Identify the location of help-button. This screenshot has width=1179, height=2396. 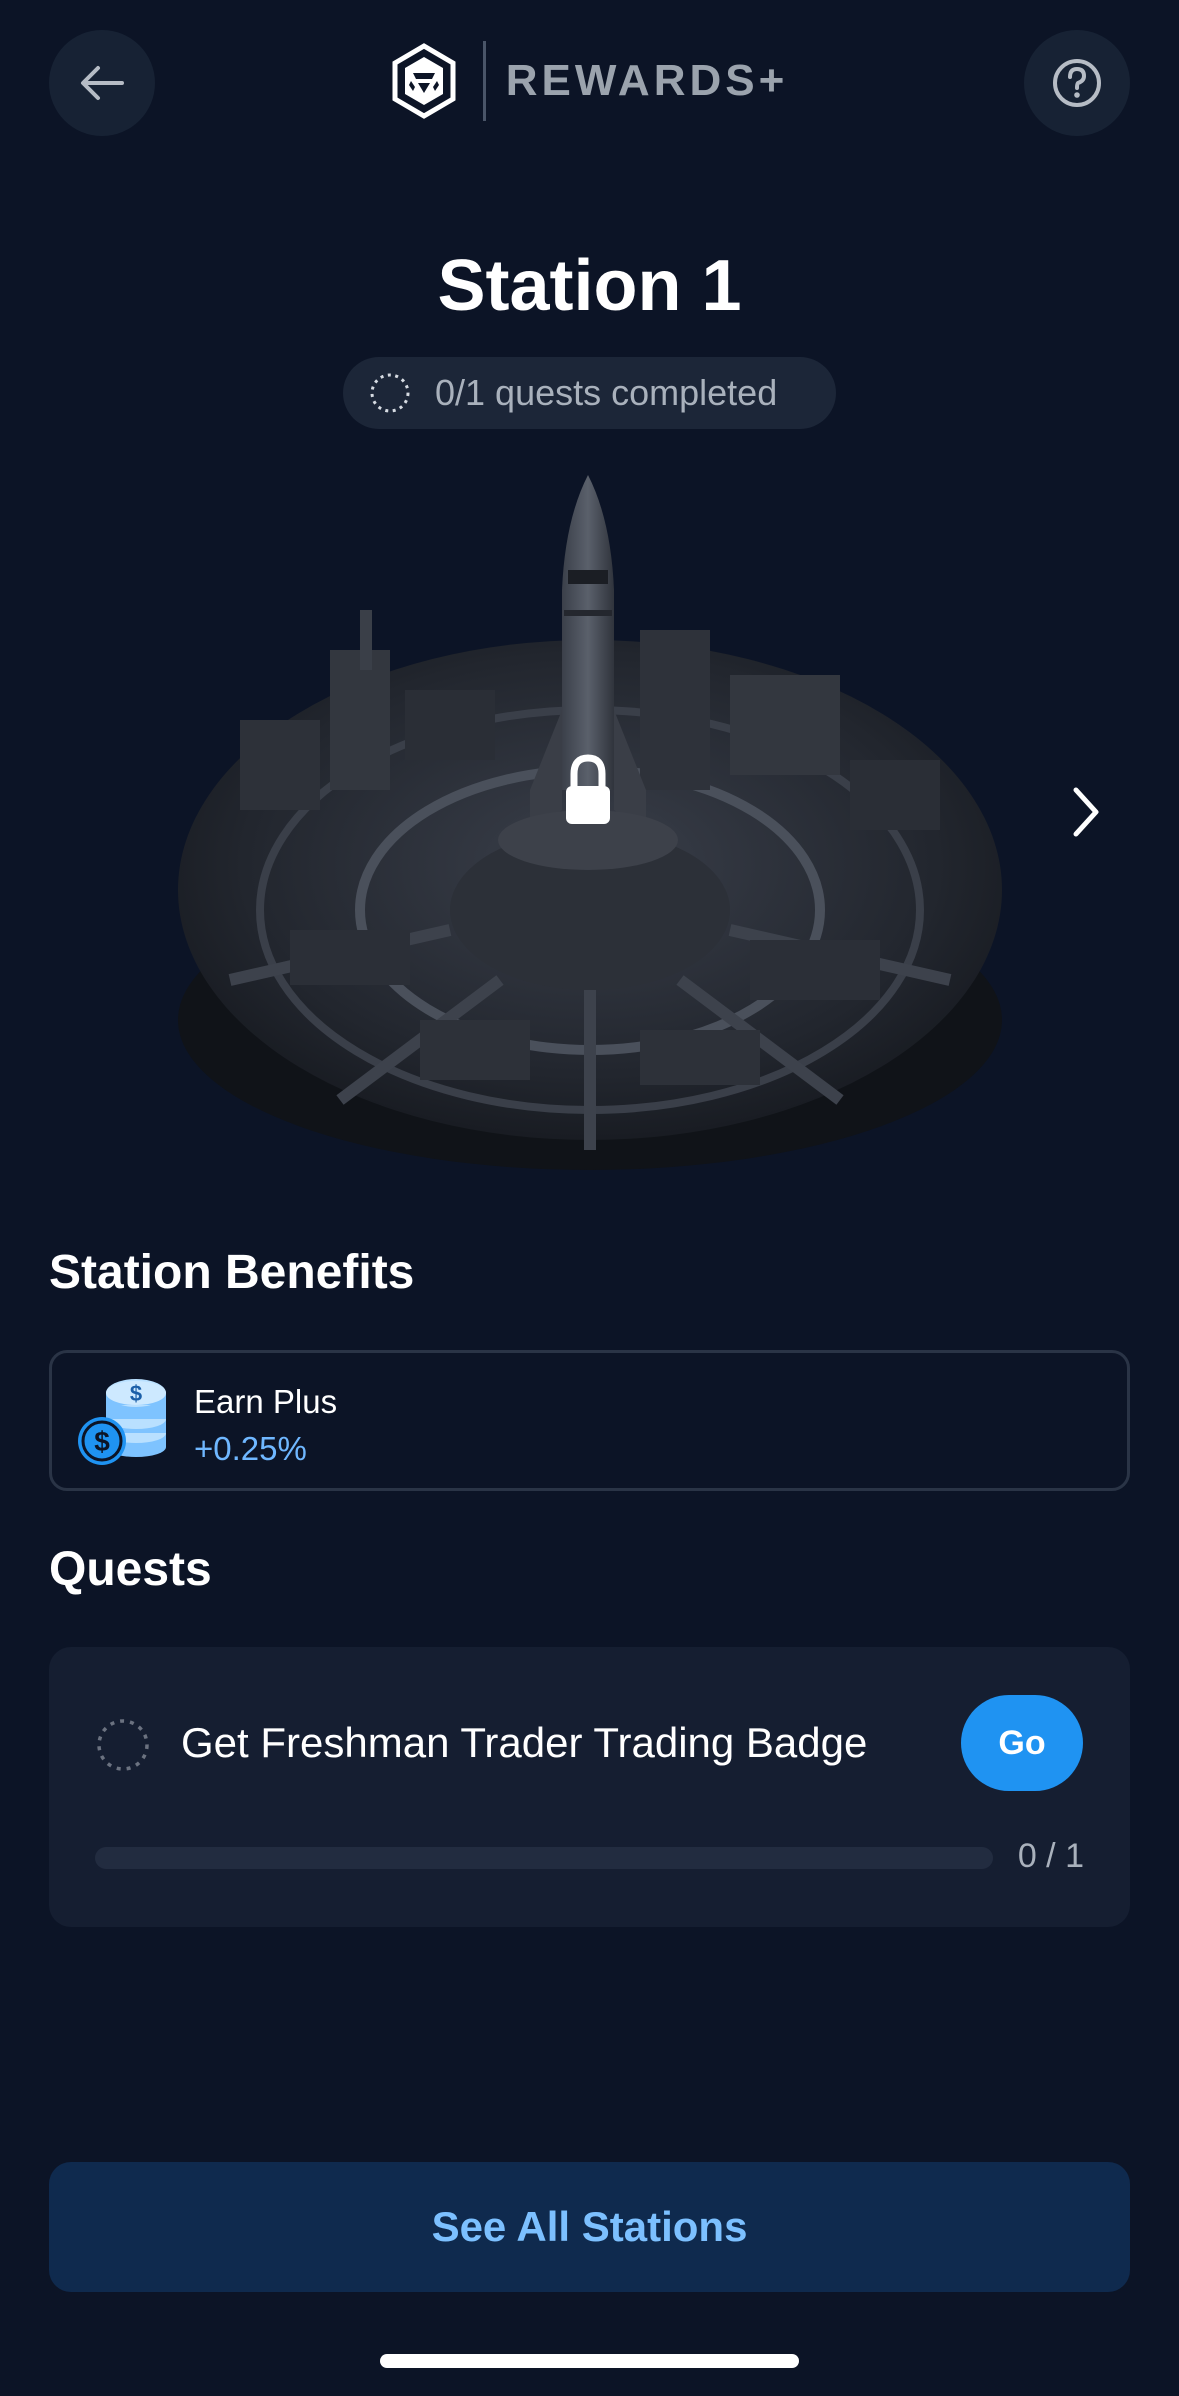
(1077, 83).